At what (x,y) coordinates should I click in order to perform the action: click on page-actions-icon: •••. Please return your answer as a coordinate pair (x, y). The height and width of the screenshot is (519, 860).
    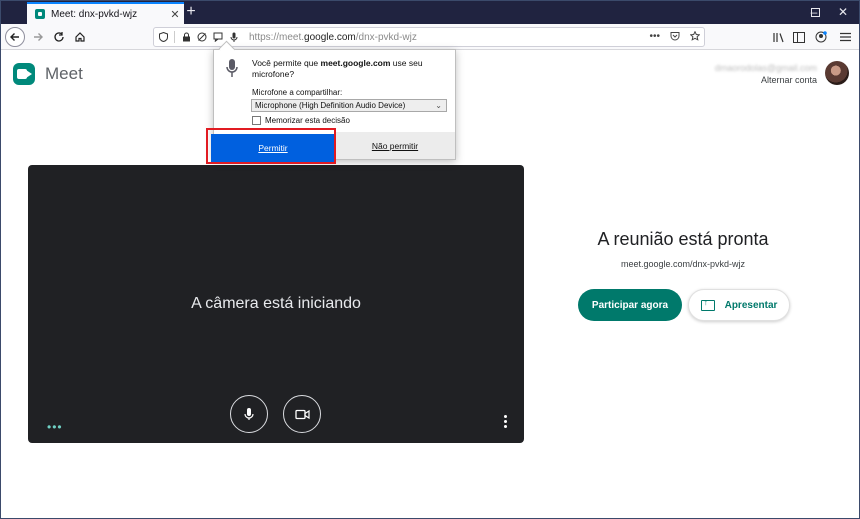
    Looking at the image, I should click on (654, 37).